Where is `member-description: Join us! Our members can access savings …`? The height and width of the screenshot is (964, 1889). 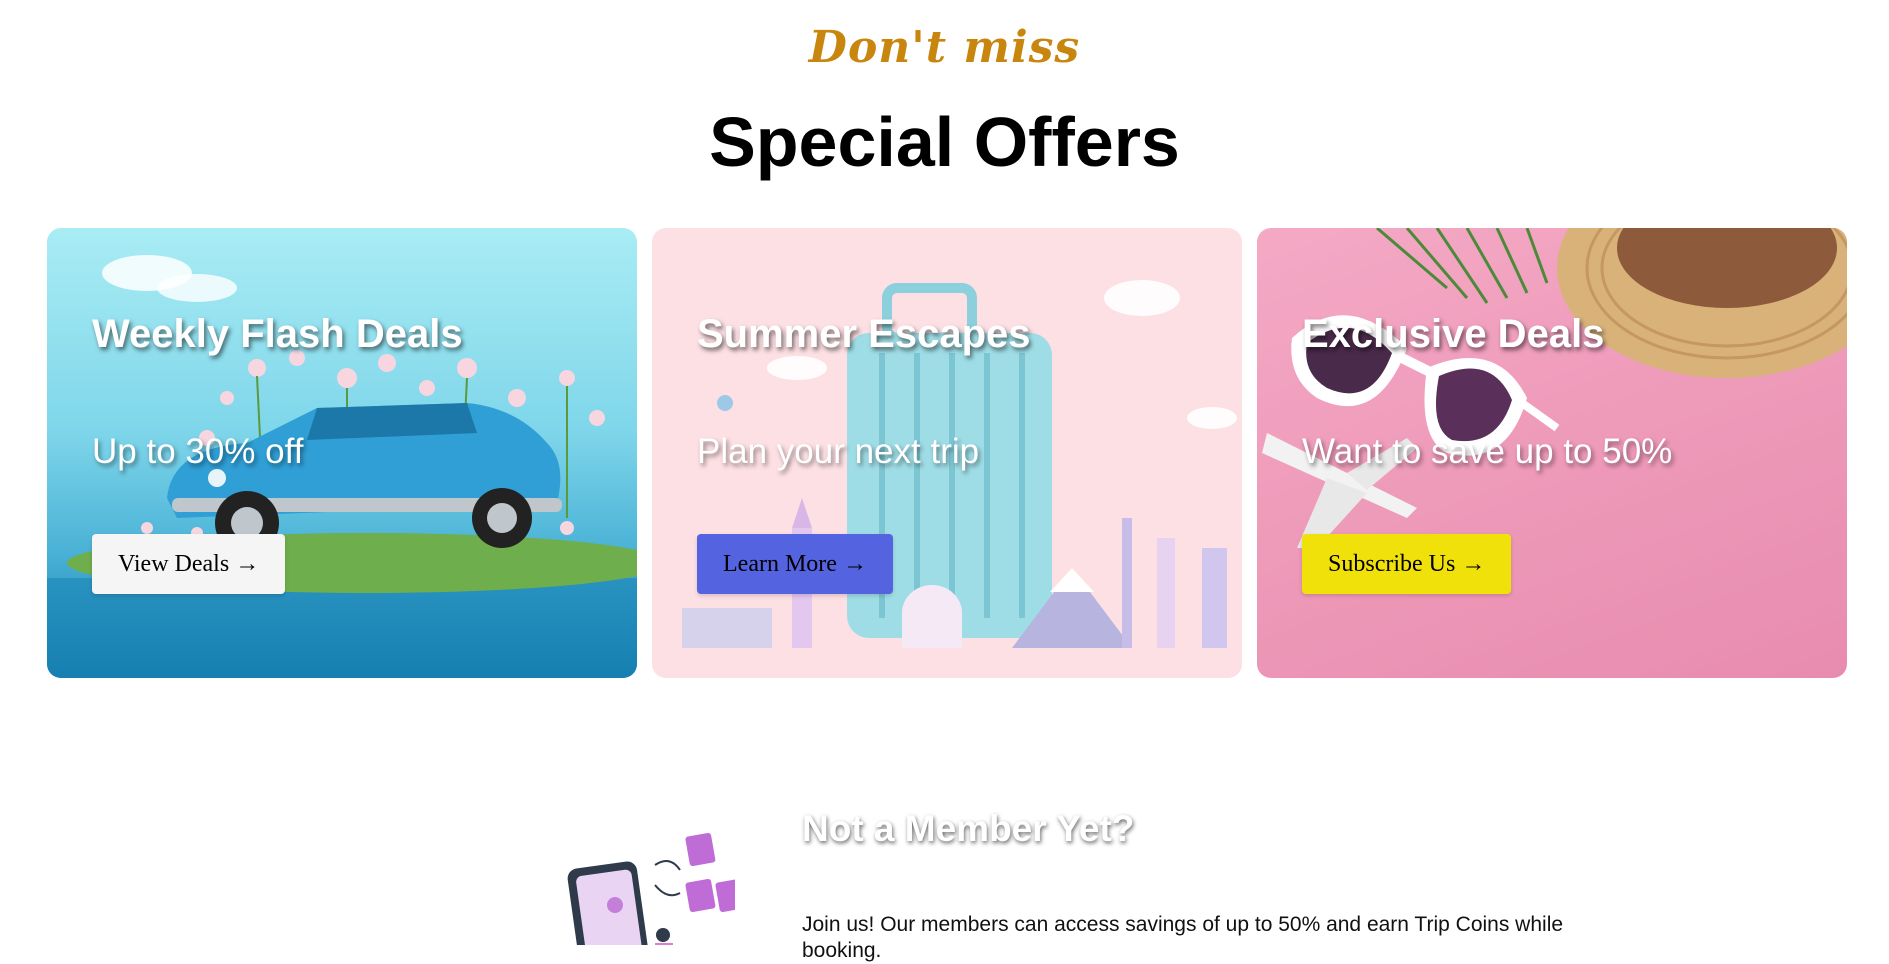 member-description: Join us! Our members can access savings … is located at coordinates (1183, 937).